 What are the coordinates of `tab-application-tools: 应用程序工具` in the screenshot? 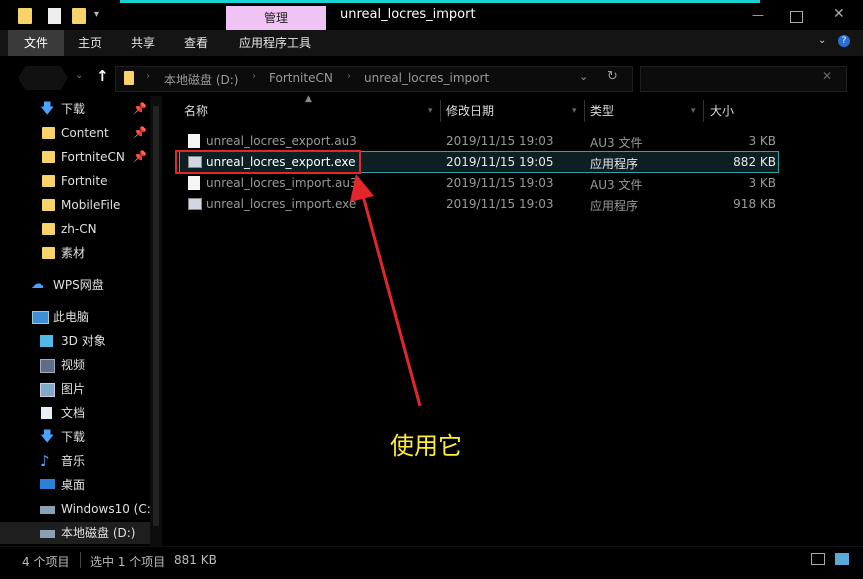 It's located at (275, 43).